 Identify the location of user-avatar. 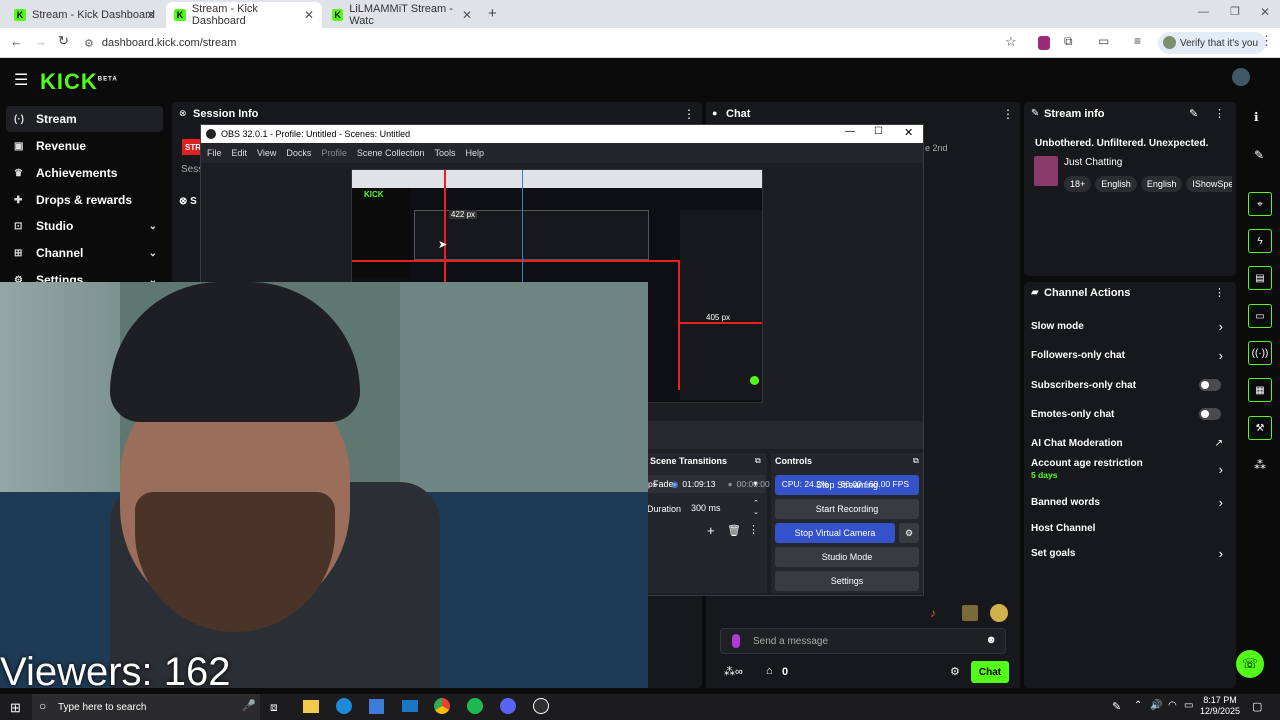
(1241, 77).